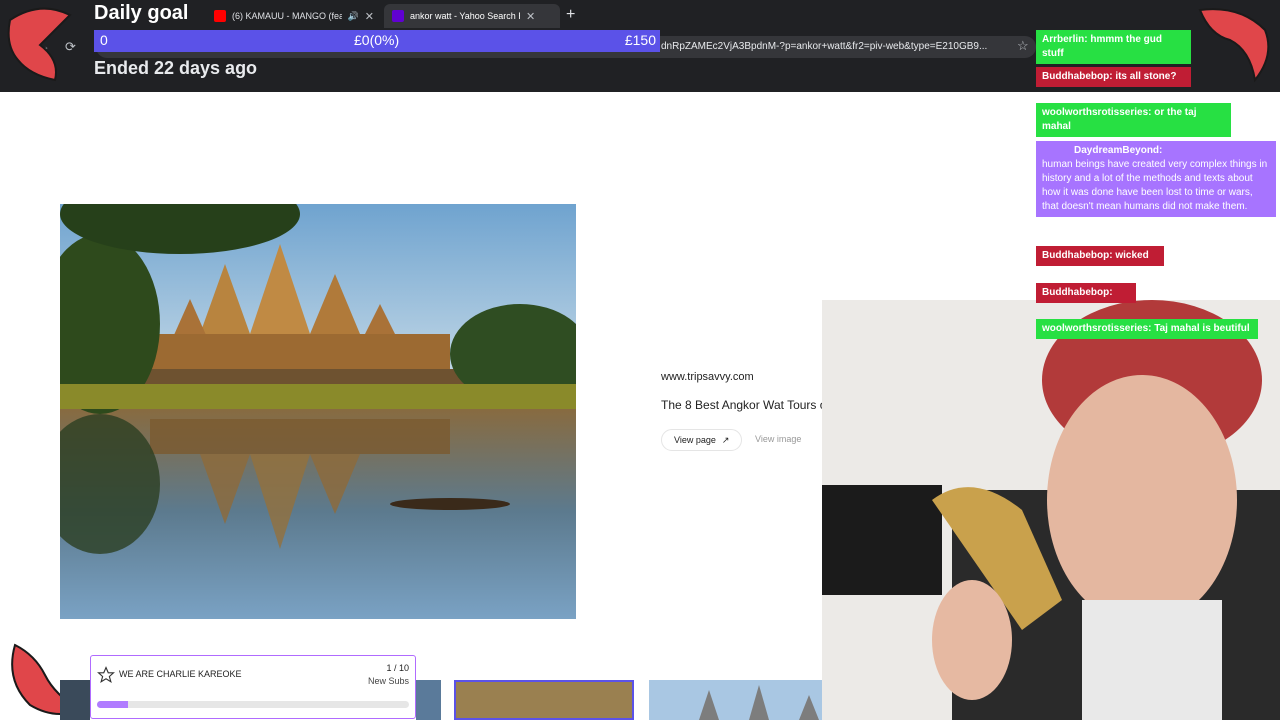 The height and width of the screenshot is (720, 1280). I want to click on sub-goal-widget: WE ARE CHARLIE KAREOKE 1 / 10 New Subs, so click(253, 687).